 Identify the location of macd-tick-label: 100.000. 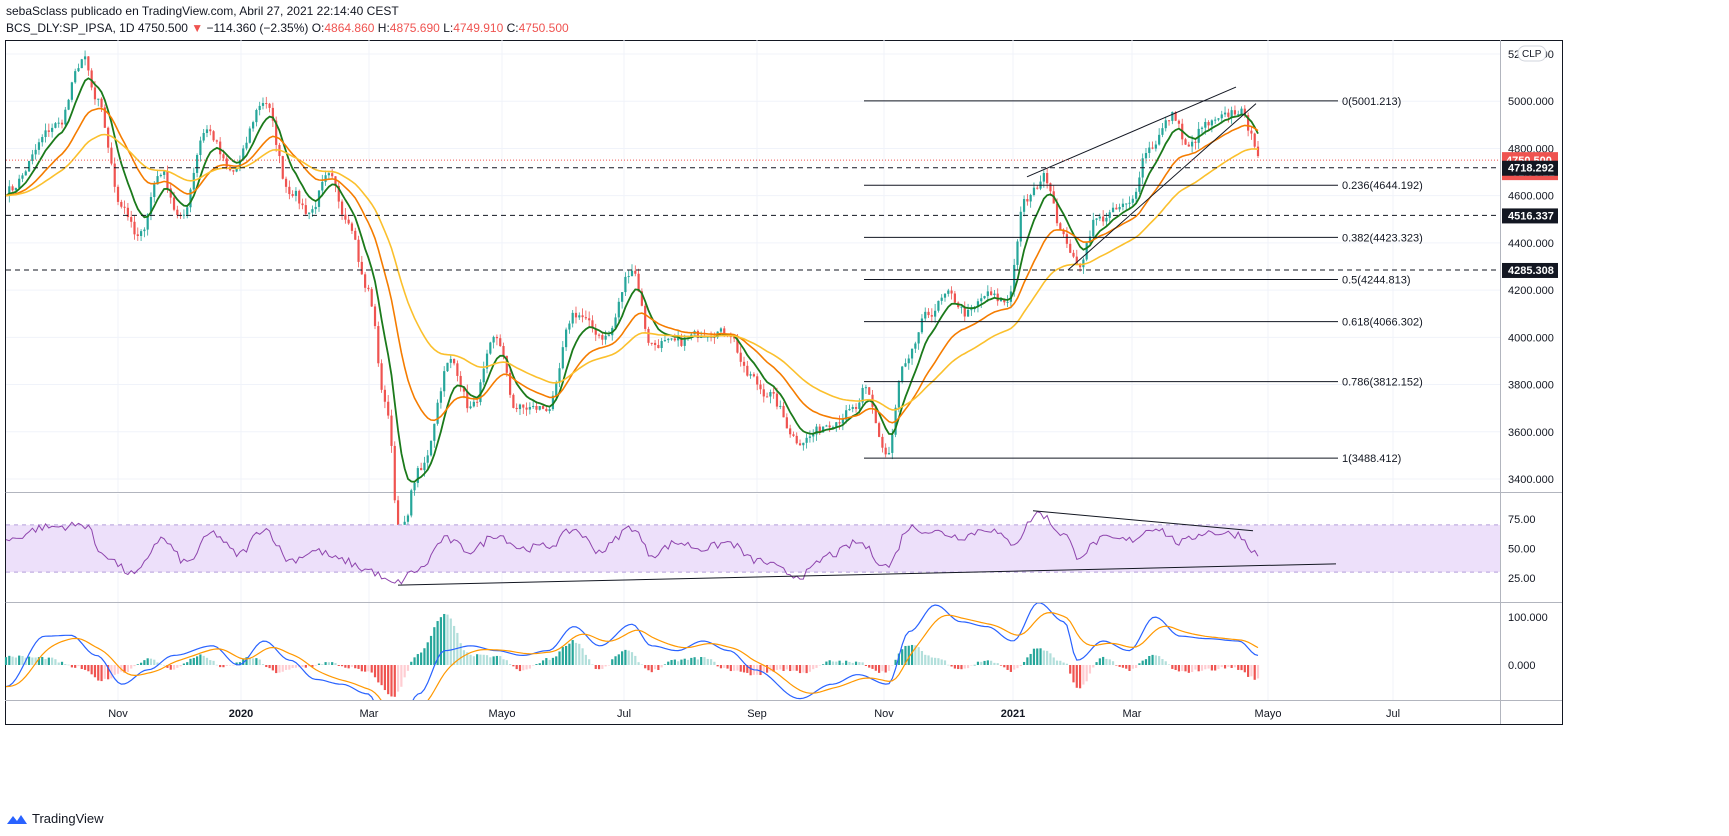
(1528, 618).